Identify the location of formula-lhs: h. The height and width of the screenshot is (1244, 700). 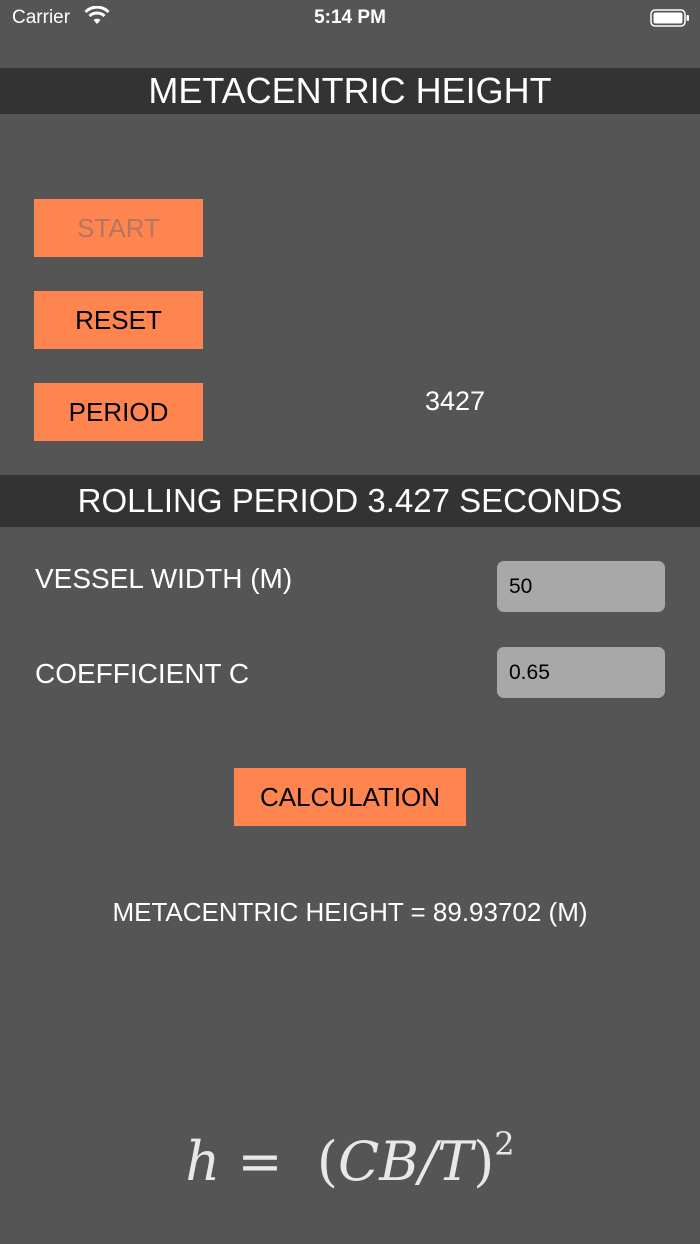
(203, 1161).